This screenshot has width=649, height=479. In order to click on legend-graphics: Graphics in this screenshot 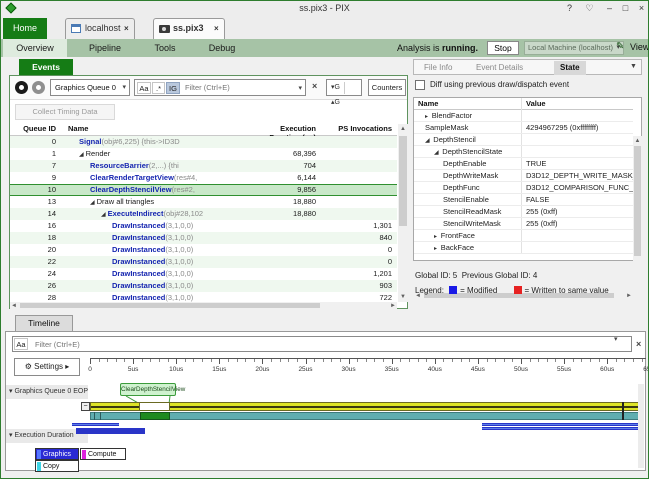, I will do `click(57, 454)`.